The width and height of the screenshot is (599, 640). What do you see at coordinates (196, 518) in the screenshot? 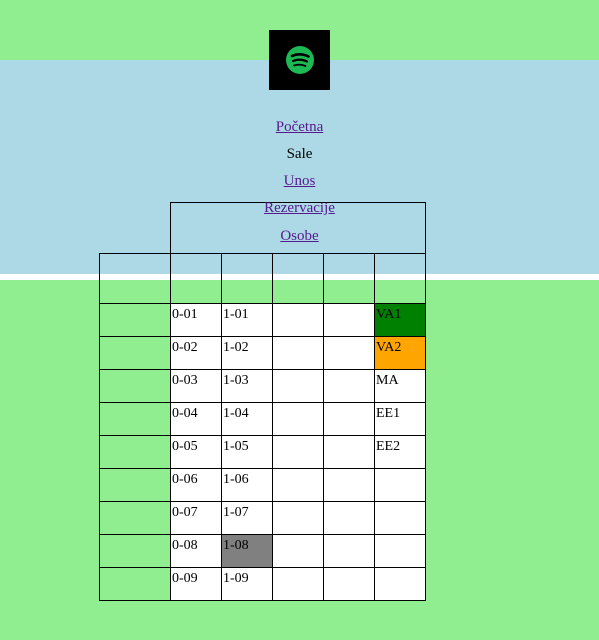
I see `seat-cell: 0-07` at bounding box center [196, 518].